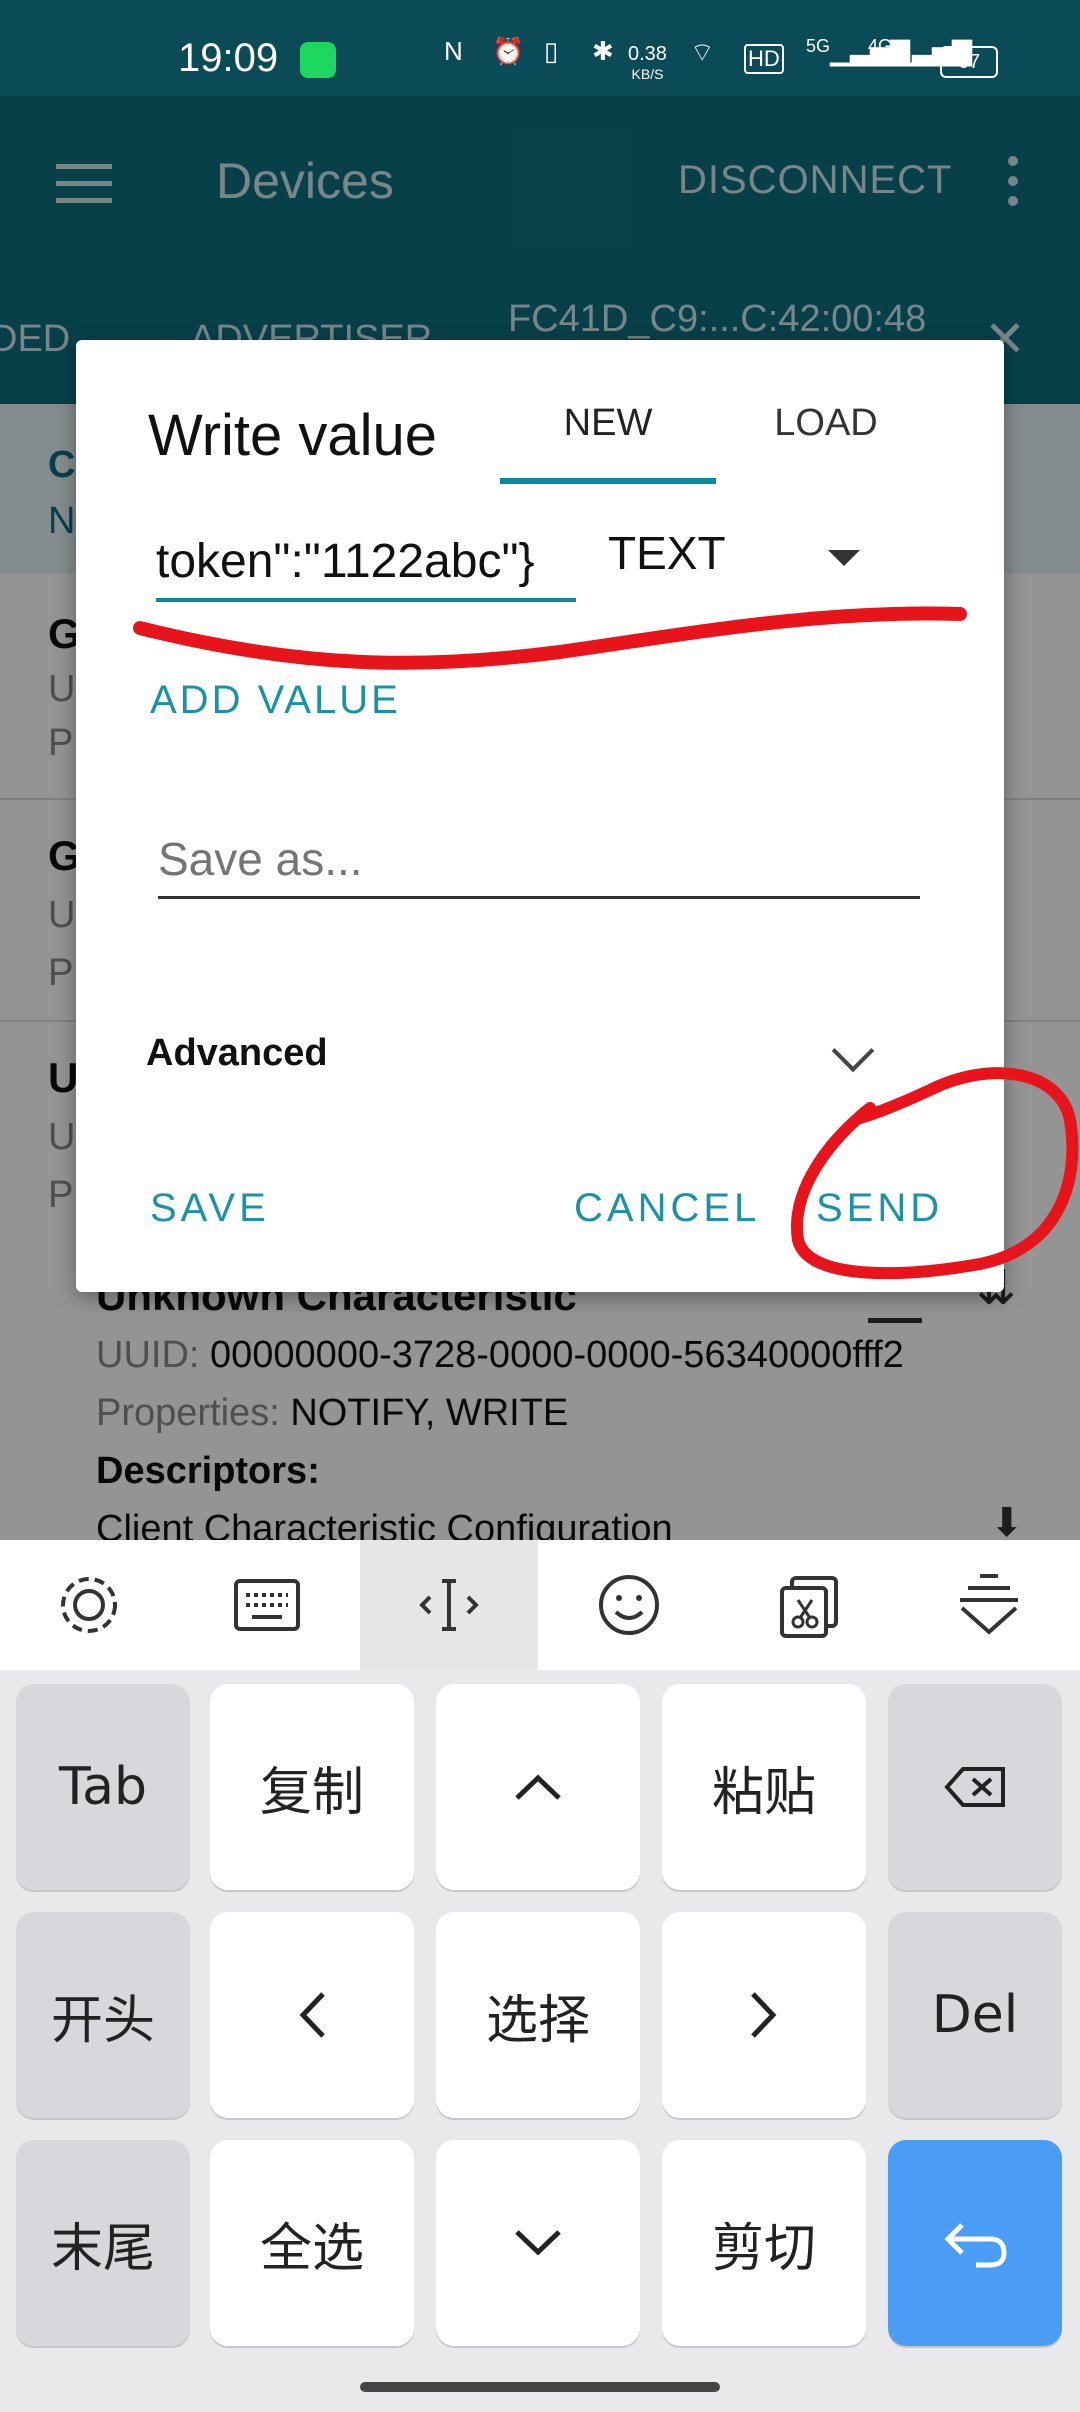  I want to click on red-underline-stroke, so click(550, 638).